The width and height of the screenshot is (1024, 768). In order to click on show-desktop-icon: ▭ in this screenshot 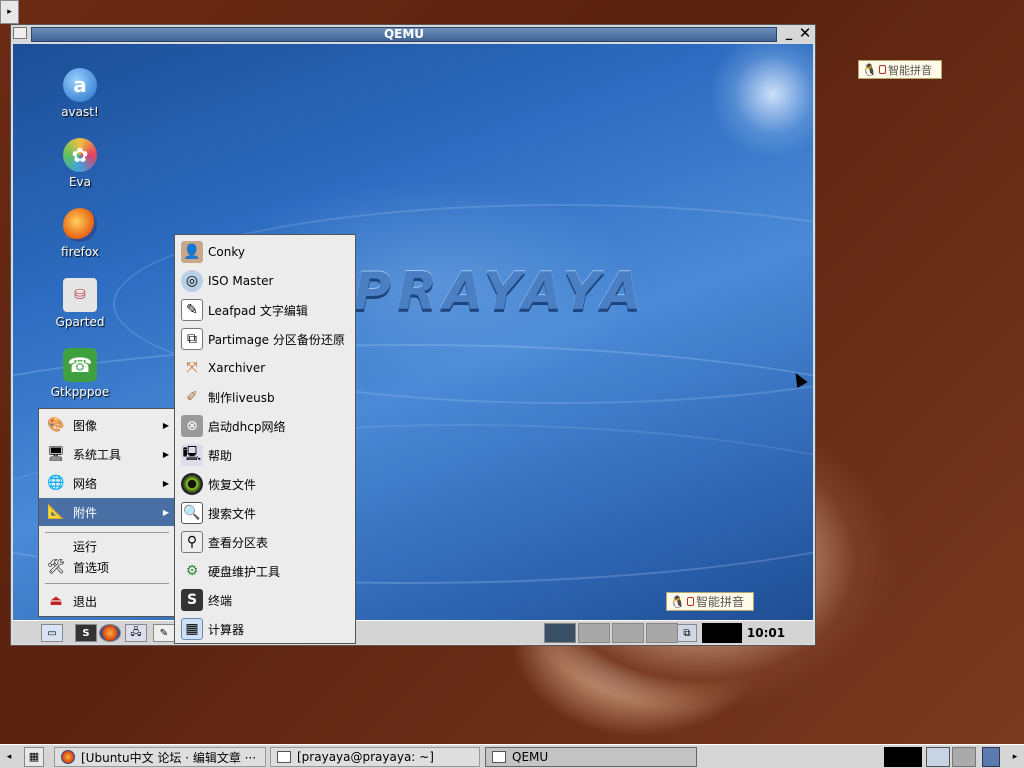, I will do `click(52, 633)`.